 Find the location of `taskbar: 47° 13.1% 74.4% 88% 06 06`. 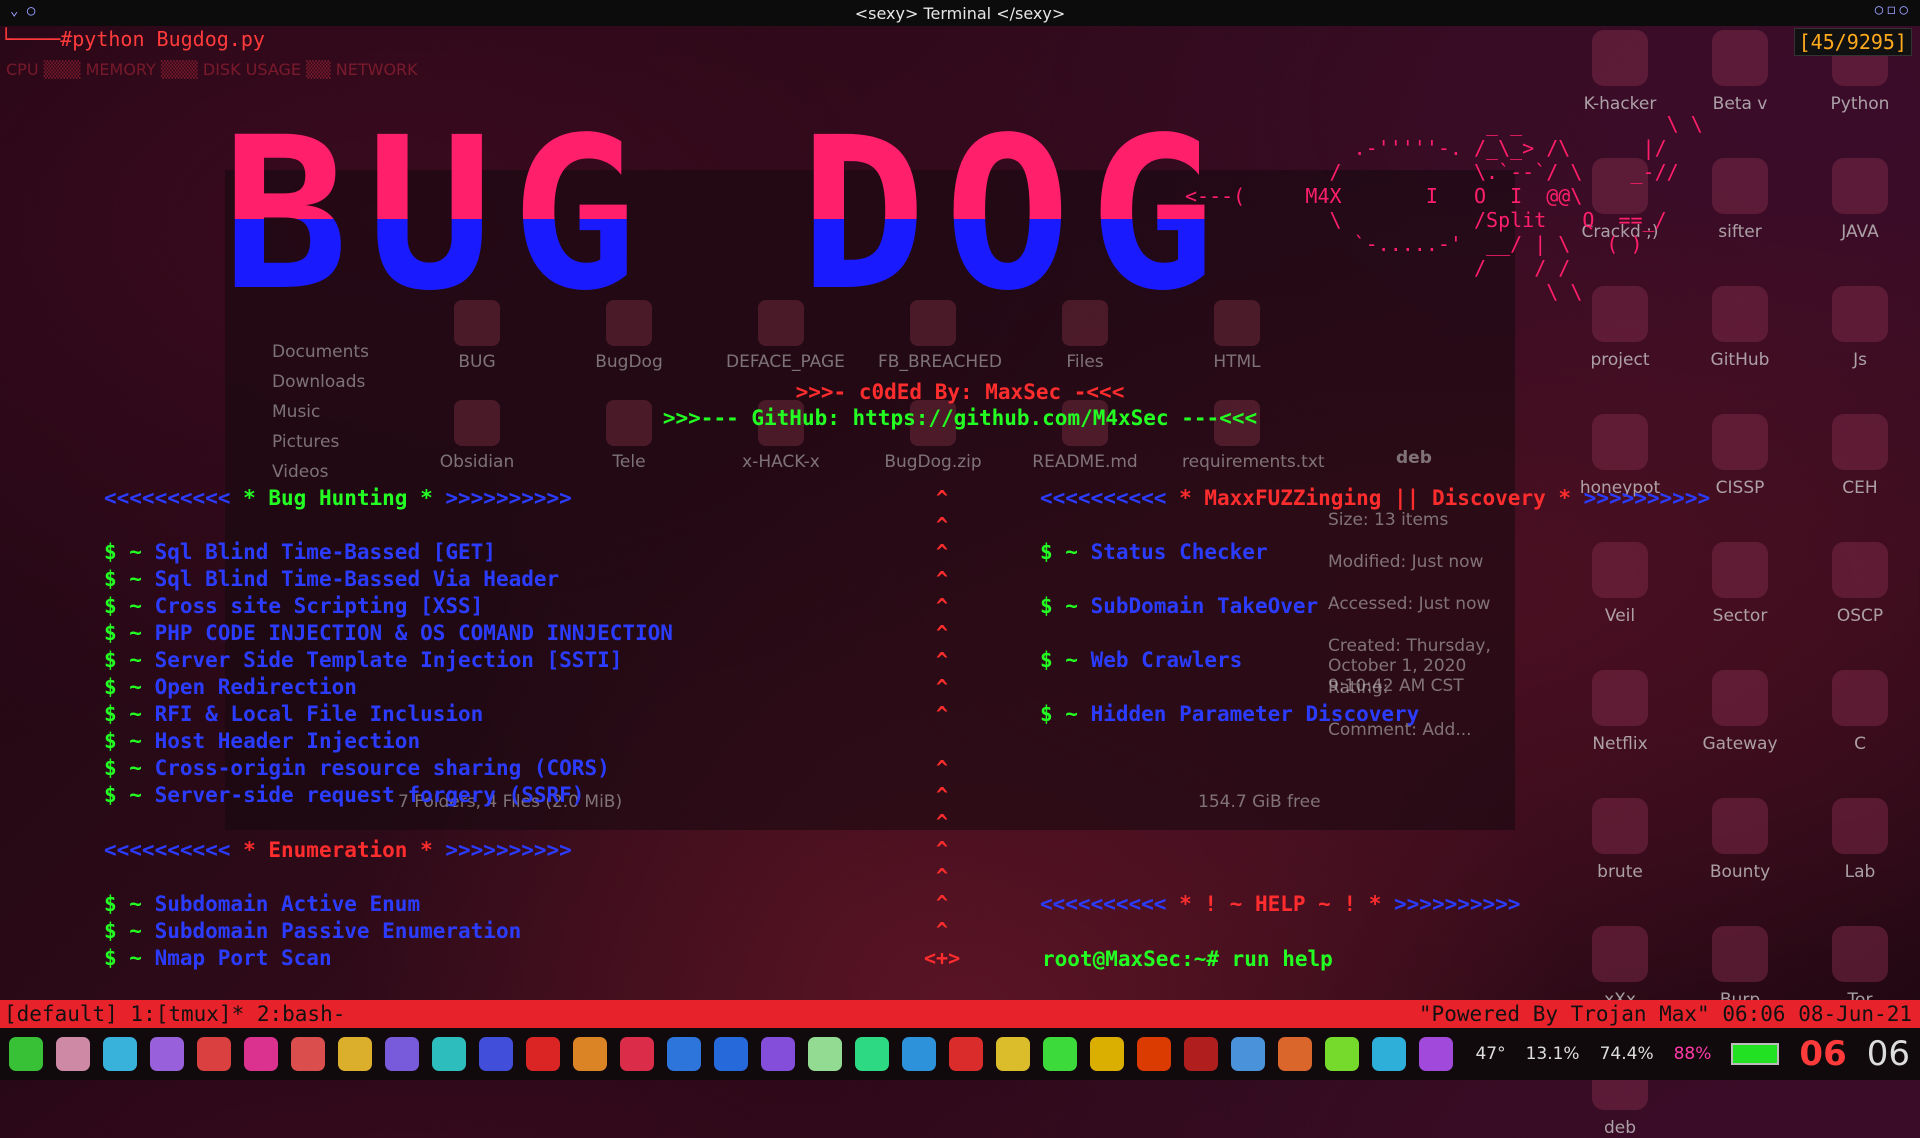

taskbar: 47° 13.1% 74.4% 88% 06 06 is located at coordinates (960, 1054).